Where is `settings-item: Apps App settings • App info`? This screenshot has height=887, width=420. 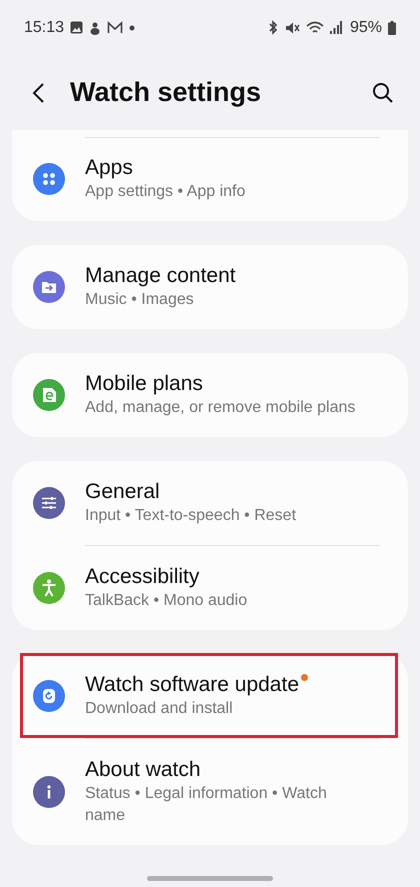 settings-item: Apps App settings • App info is located at coordinates (210, 179).